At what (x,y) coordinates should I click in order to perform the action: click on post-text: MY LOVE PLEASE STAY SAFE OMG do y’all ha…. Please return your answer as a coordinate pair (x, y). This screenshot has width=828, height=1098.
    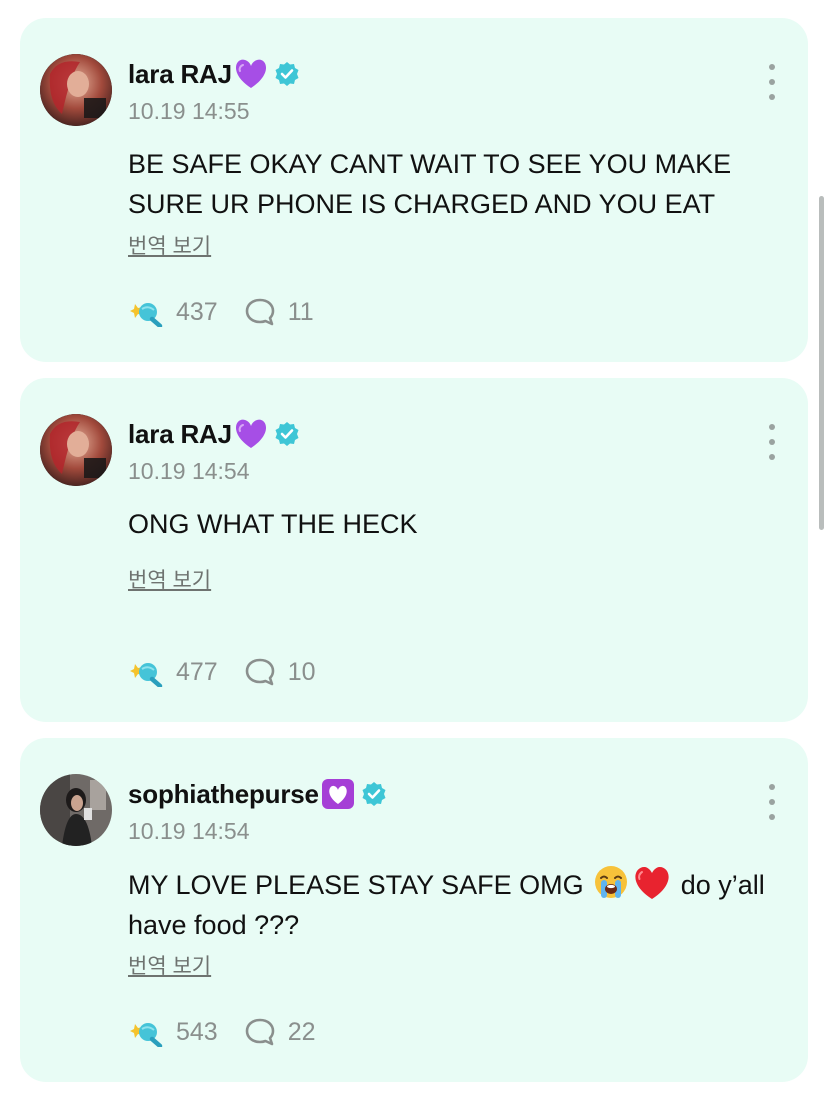
    Looking at the image, I should click on (453, 904).